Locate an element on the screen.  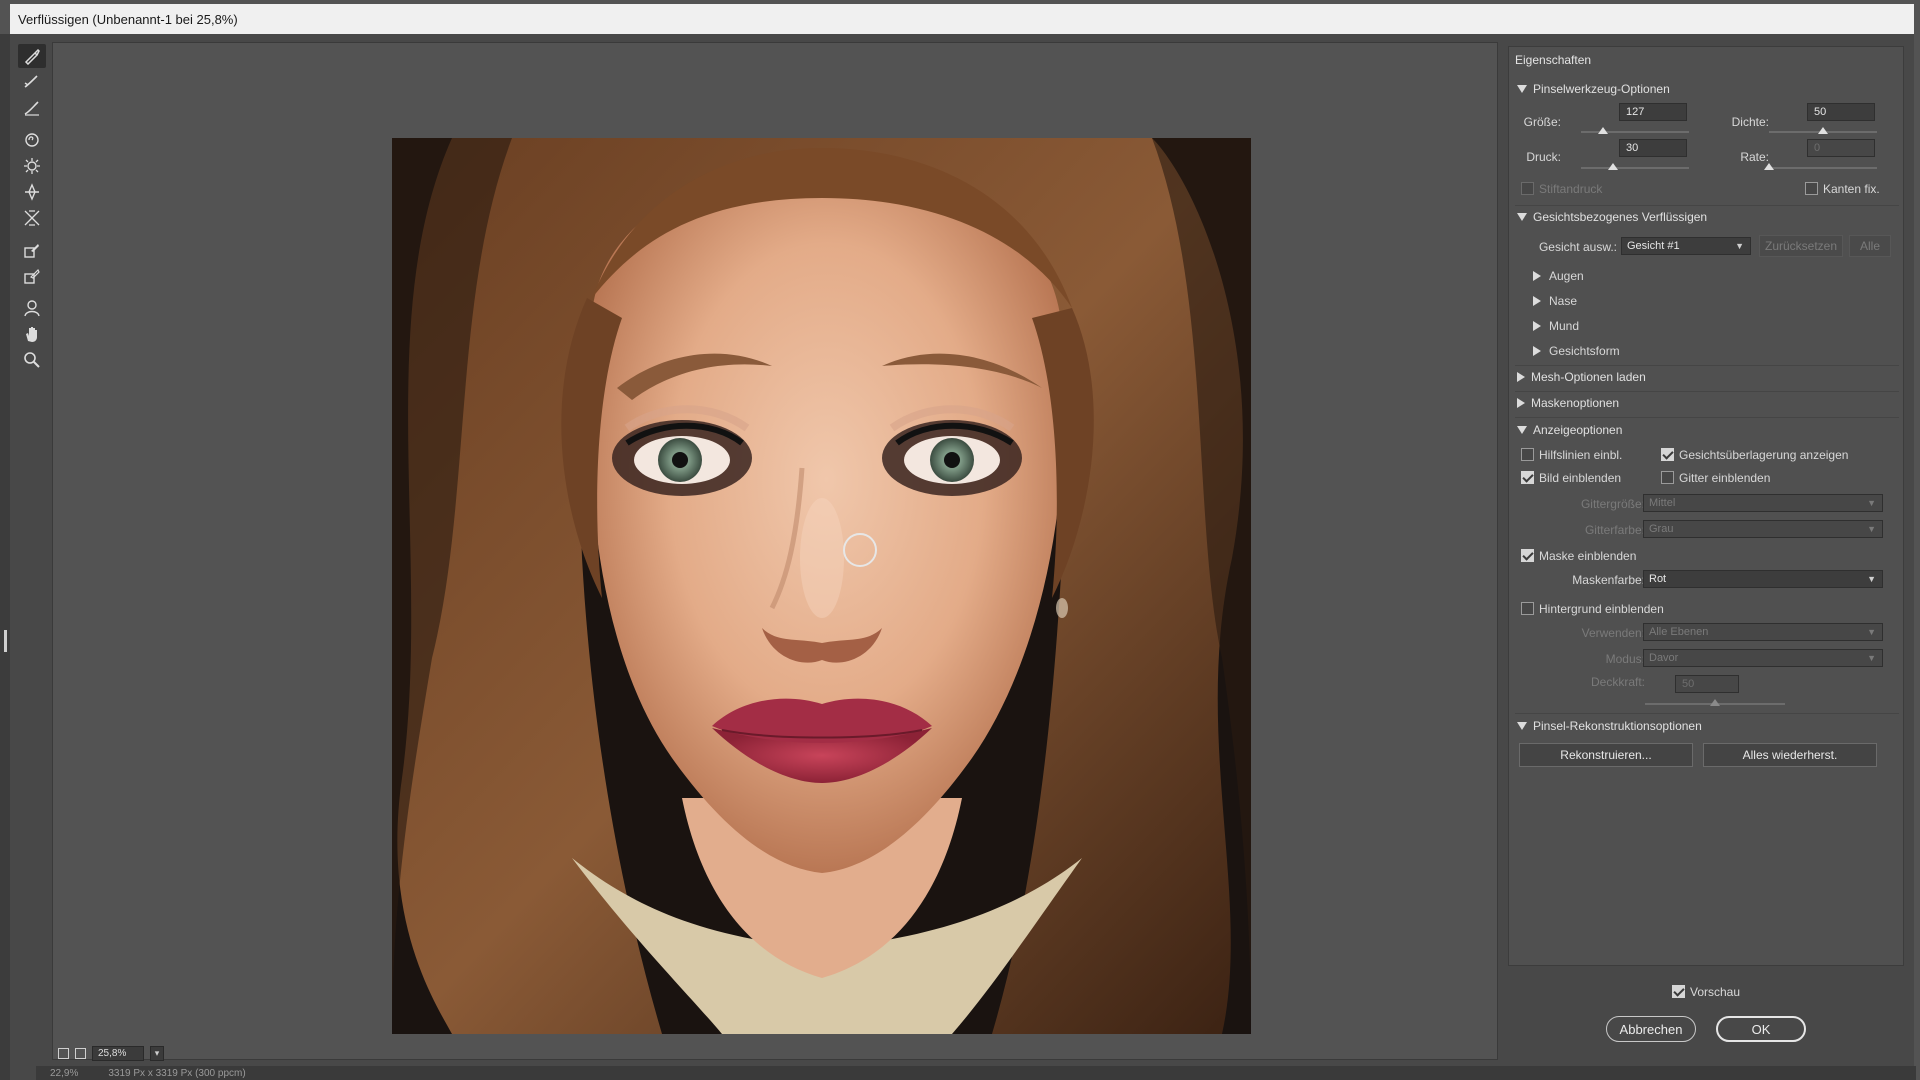
show-backdrop-checkbox is located at coordinates (1527, 608).